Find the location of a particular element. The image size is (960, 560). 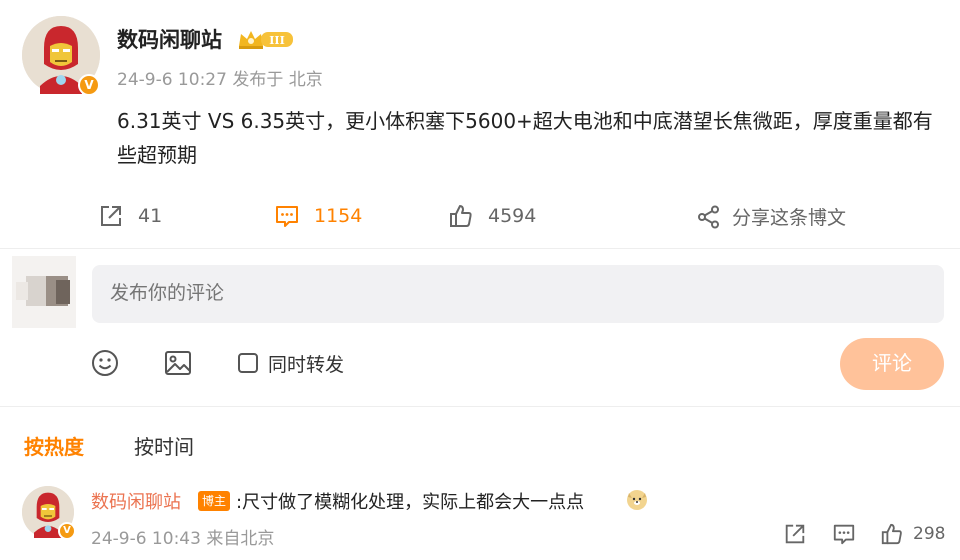

crown-level-text: III is located at coordinates (276, 40).